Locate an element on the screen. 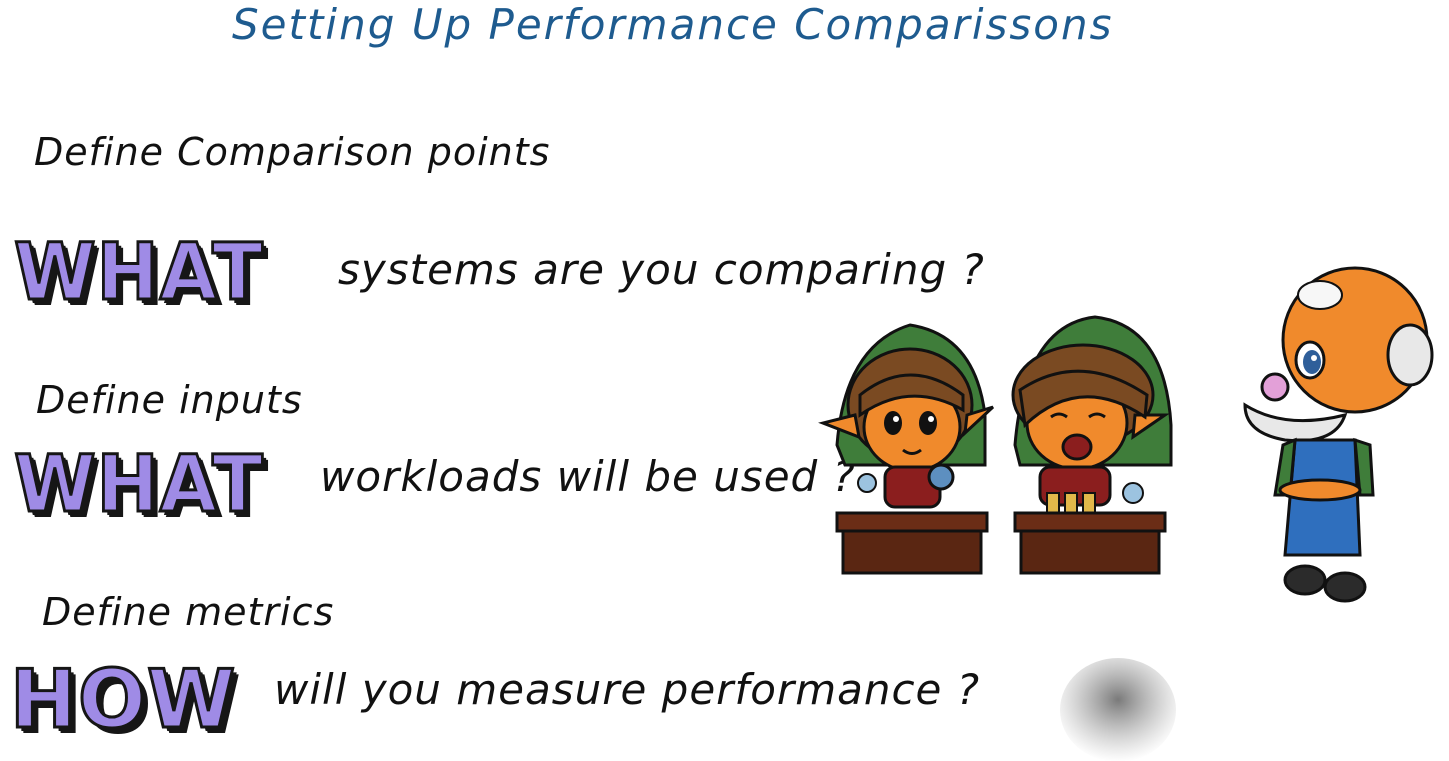 The height and width of the screenshot is (761, 1449). elf-worker-left is located at coordinates (906, 449).